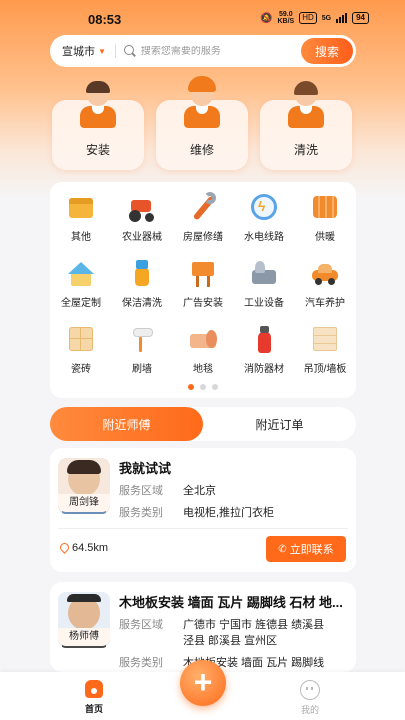 The image size is (405, 720). What do you see at coordinates (326, 18) in the screenshot?
I see `network-type: 5G` at bounding box center [326, 18].